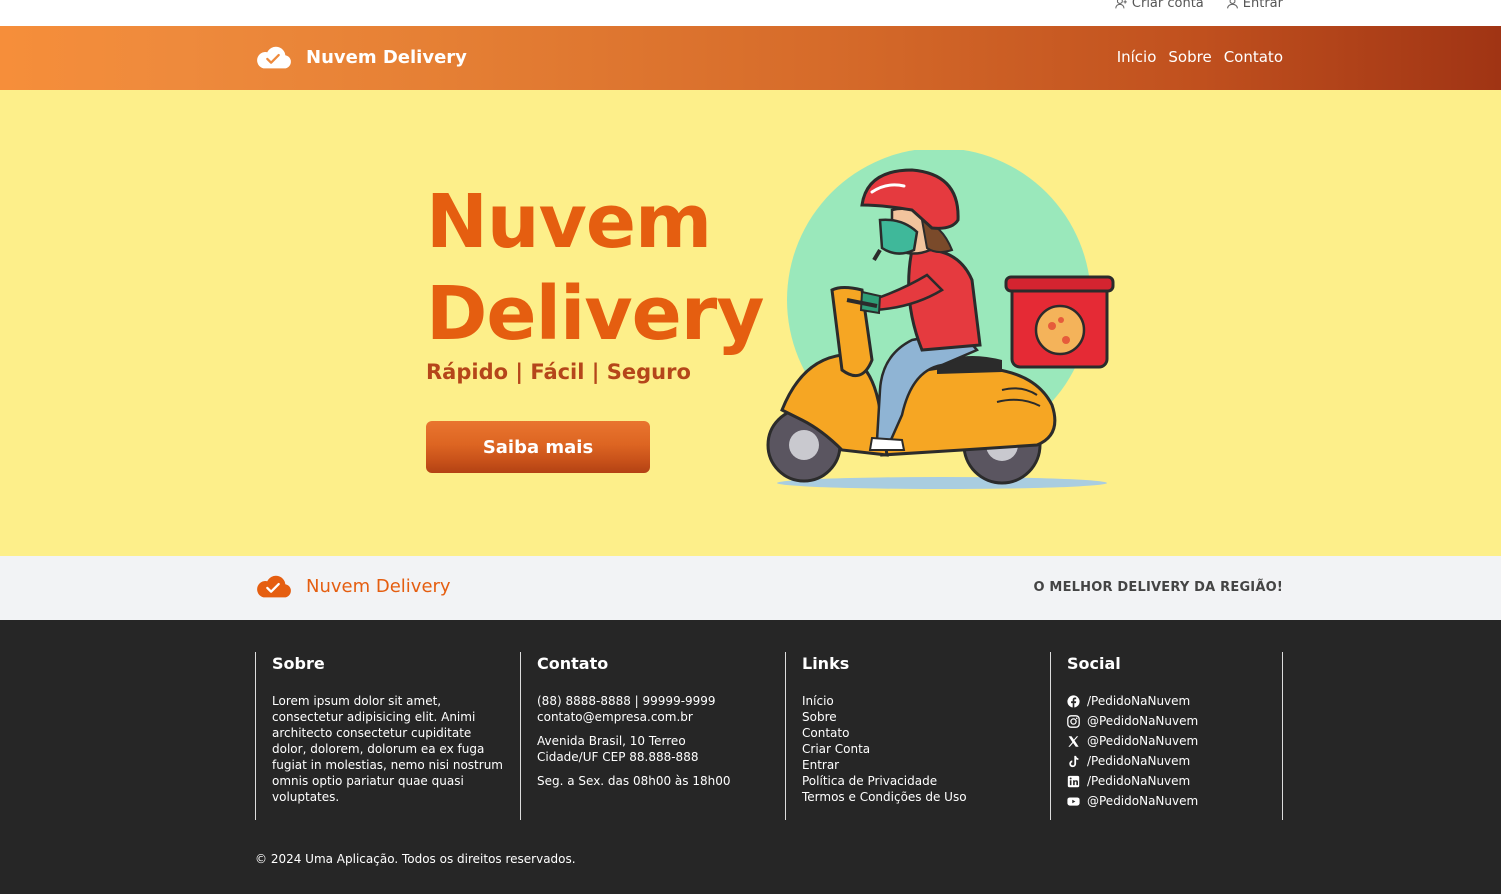 The image size is (1501, 894). I want to click on navbar-brand: Nuvem Delivery, so click(360, 57).